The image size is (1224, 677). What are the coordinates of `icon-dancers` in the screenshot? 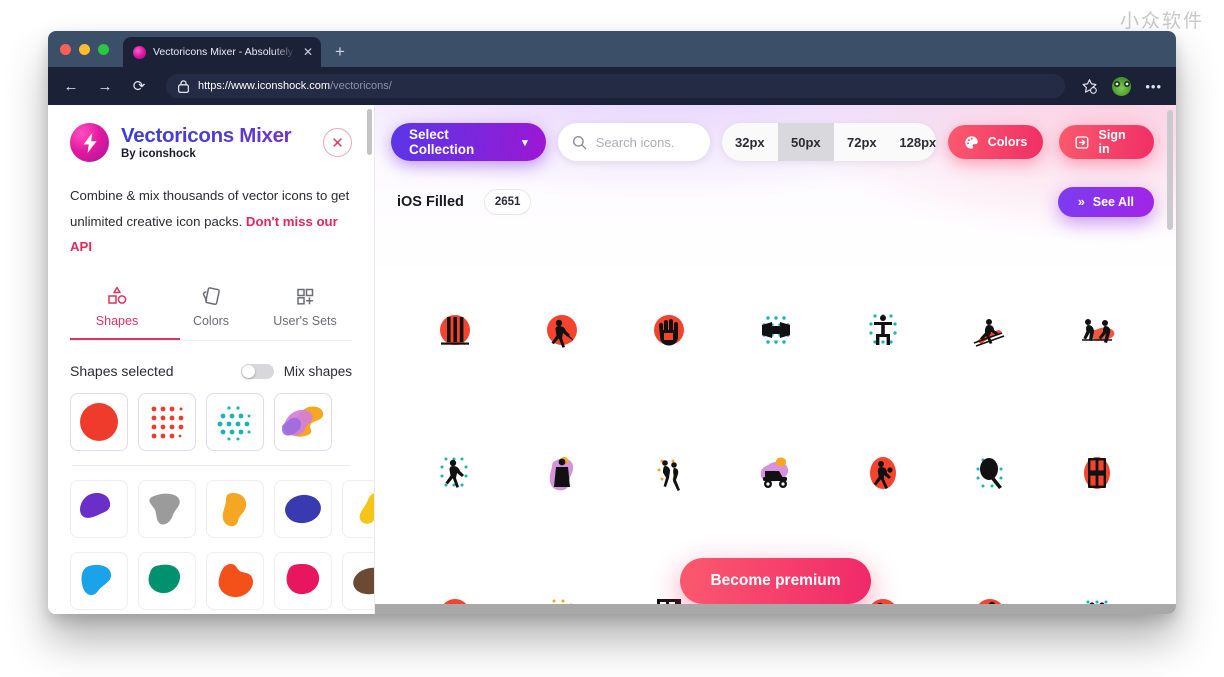 It's located at (1096, 332).